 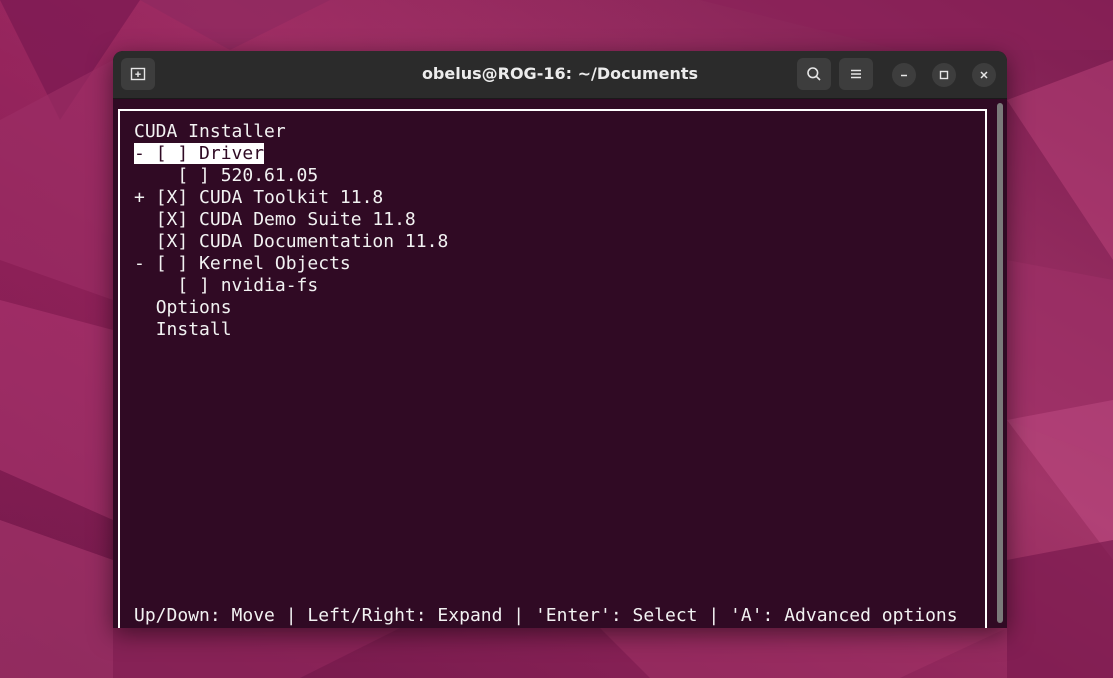 I want to click on close-icon, so click(x=984, y=75).